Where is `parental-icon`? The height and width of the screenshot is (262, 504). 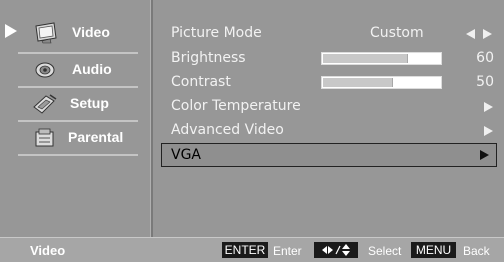 parental-icon is located at coordinates (44, 137).